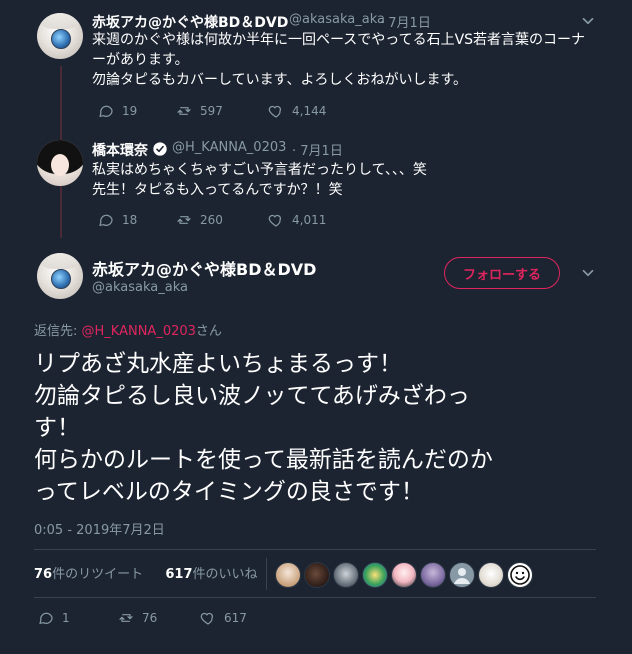 Image resolution: width=632 pixels, height=654 pixels. I want to click on tweet-line: ってレベルのタイミングの良さです！, so click(229, 492).